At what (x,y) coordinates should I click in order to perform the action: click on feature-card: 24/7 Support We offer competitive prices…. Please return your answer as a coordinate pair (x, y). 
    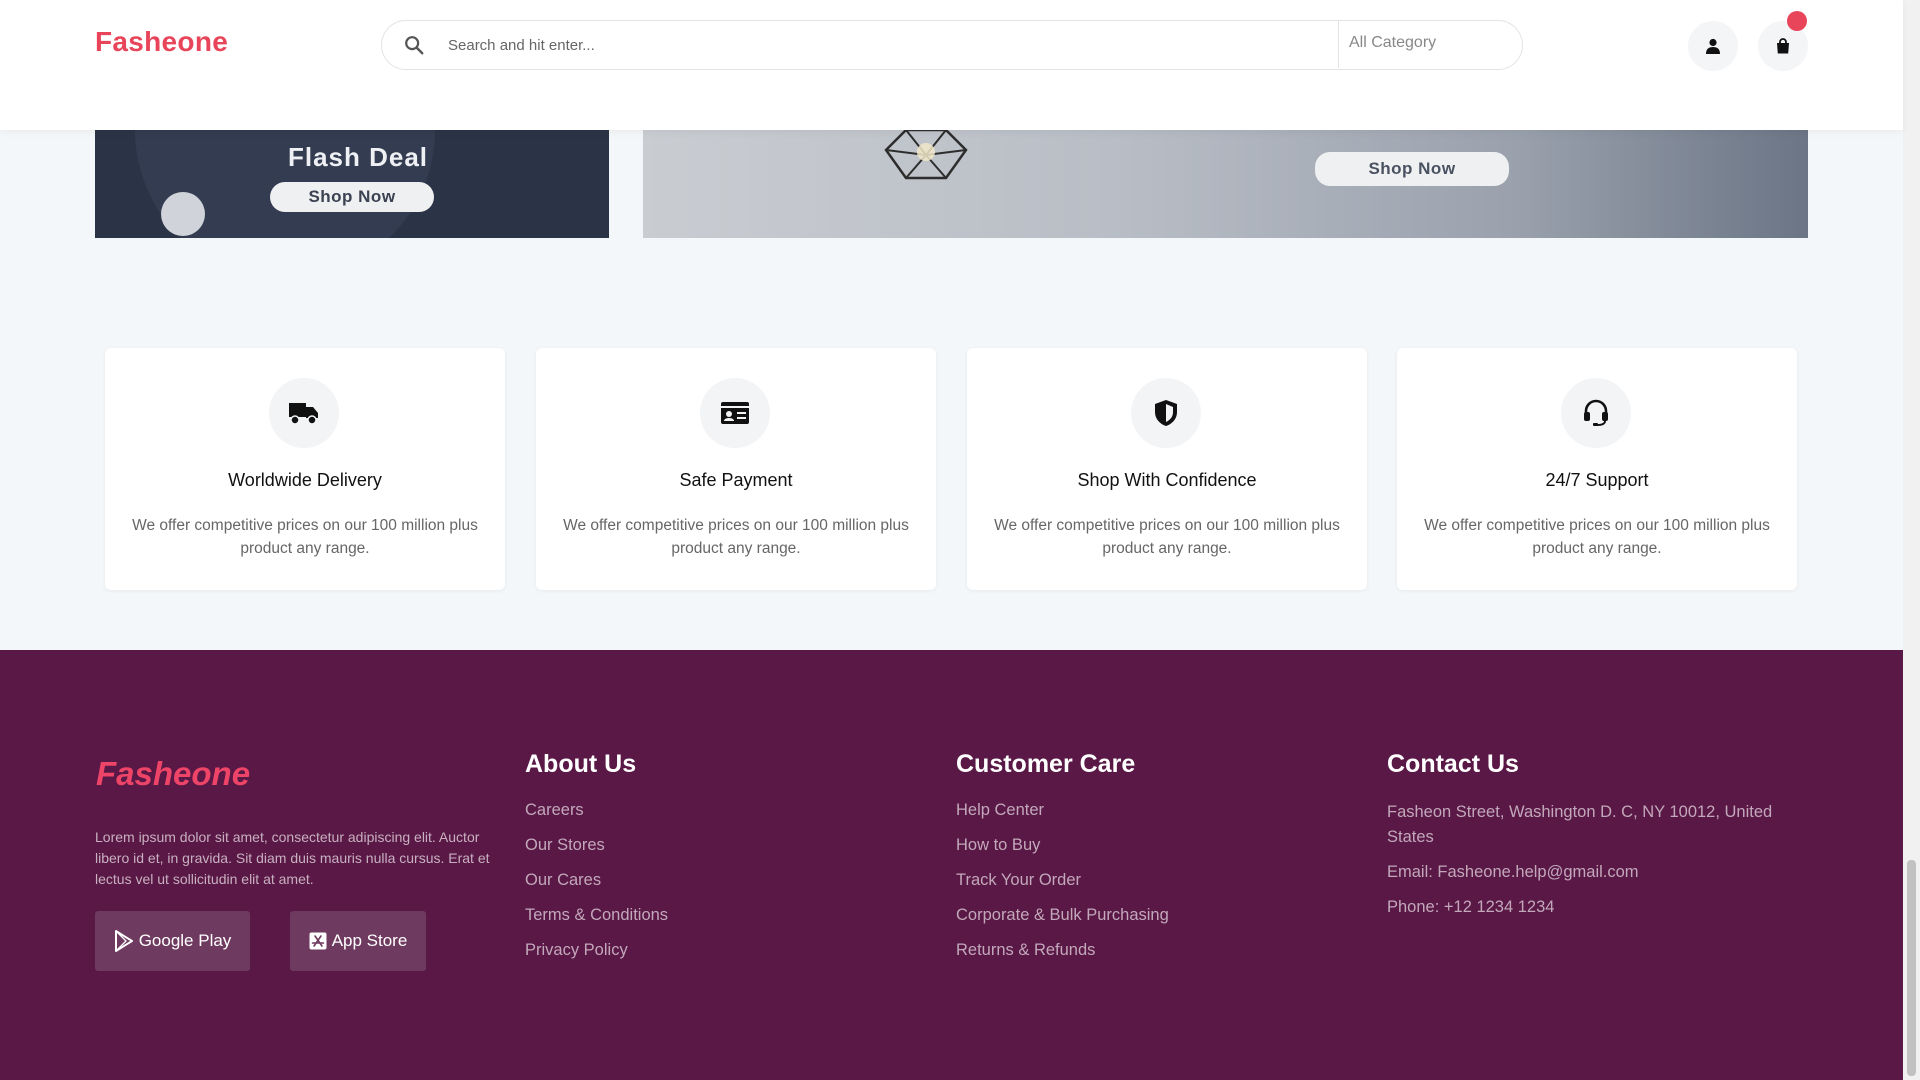
    Looking at the image, I should click on (1597, 469).